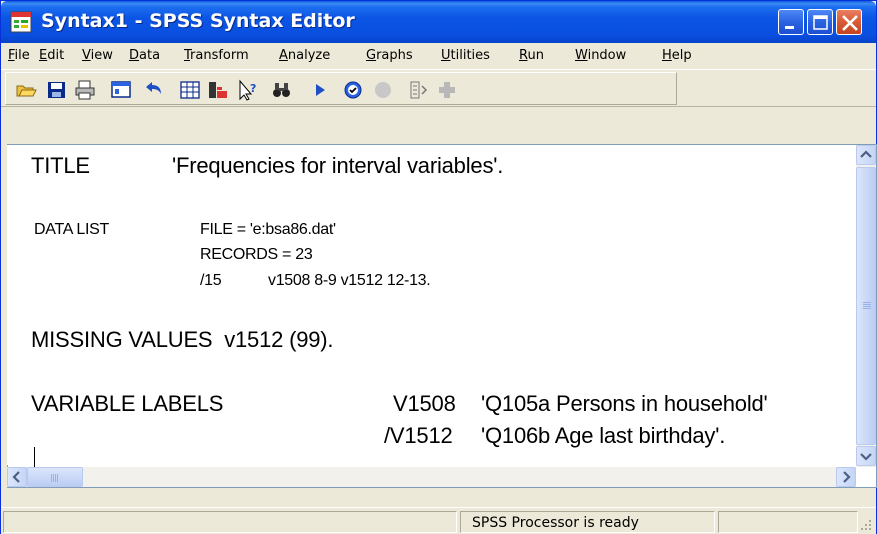 This screenshot has height=534, width=877. I want to click on variable-1-label: 'Q105a Persons in household', so click(624, 403).